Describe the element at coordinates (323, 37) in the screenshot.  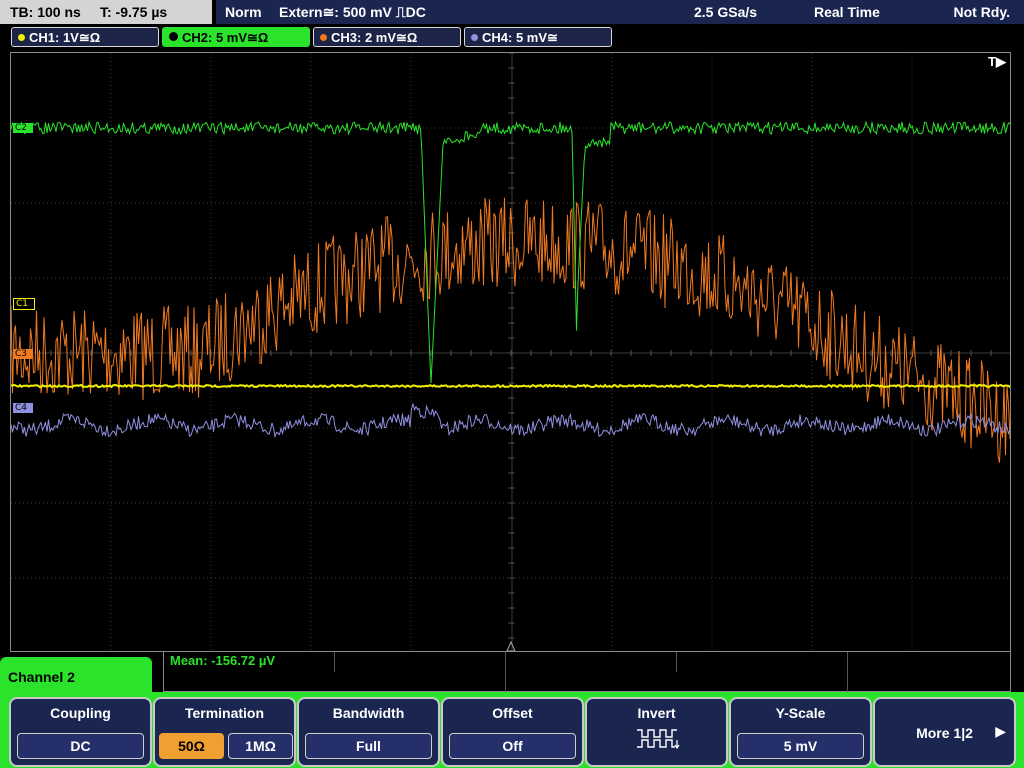
I see `ch3-dot-icon` at that location.